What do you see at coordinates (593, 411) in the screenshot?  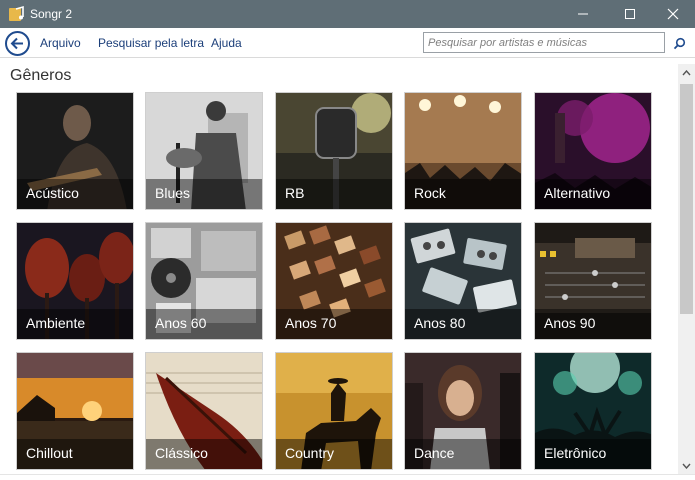 I see `genre-tile-eletronico: Eletrônico` at bounding box center [593, 411].